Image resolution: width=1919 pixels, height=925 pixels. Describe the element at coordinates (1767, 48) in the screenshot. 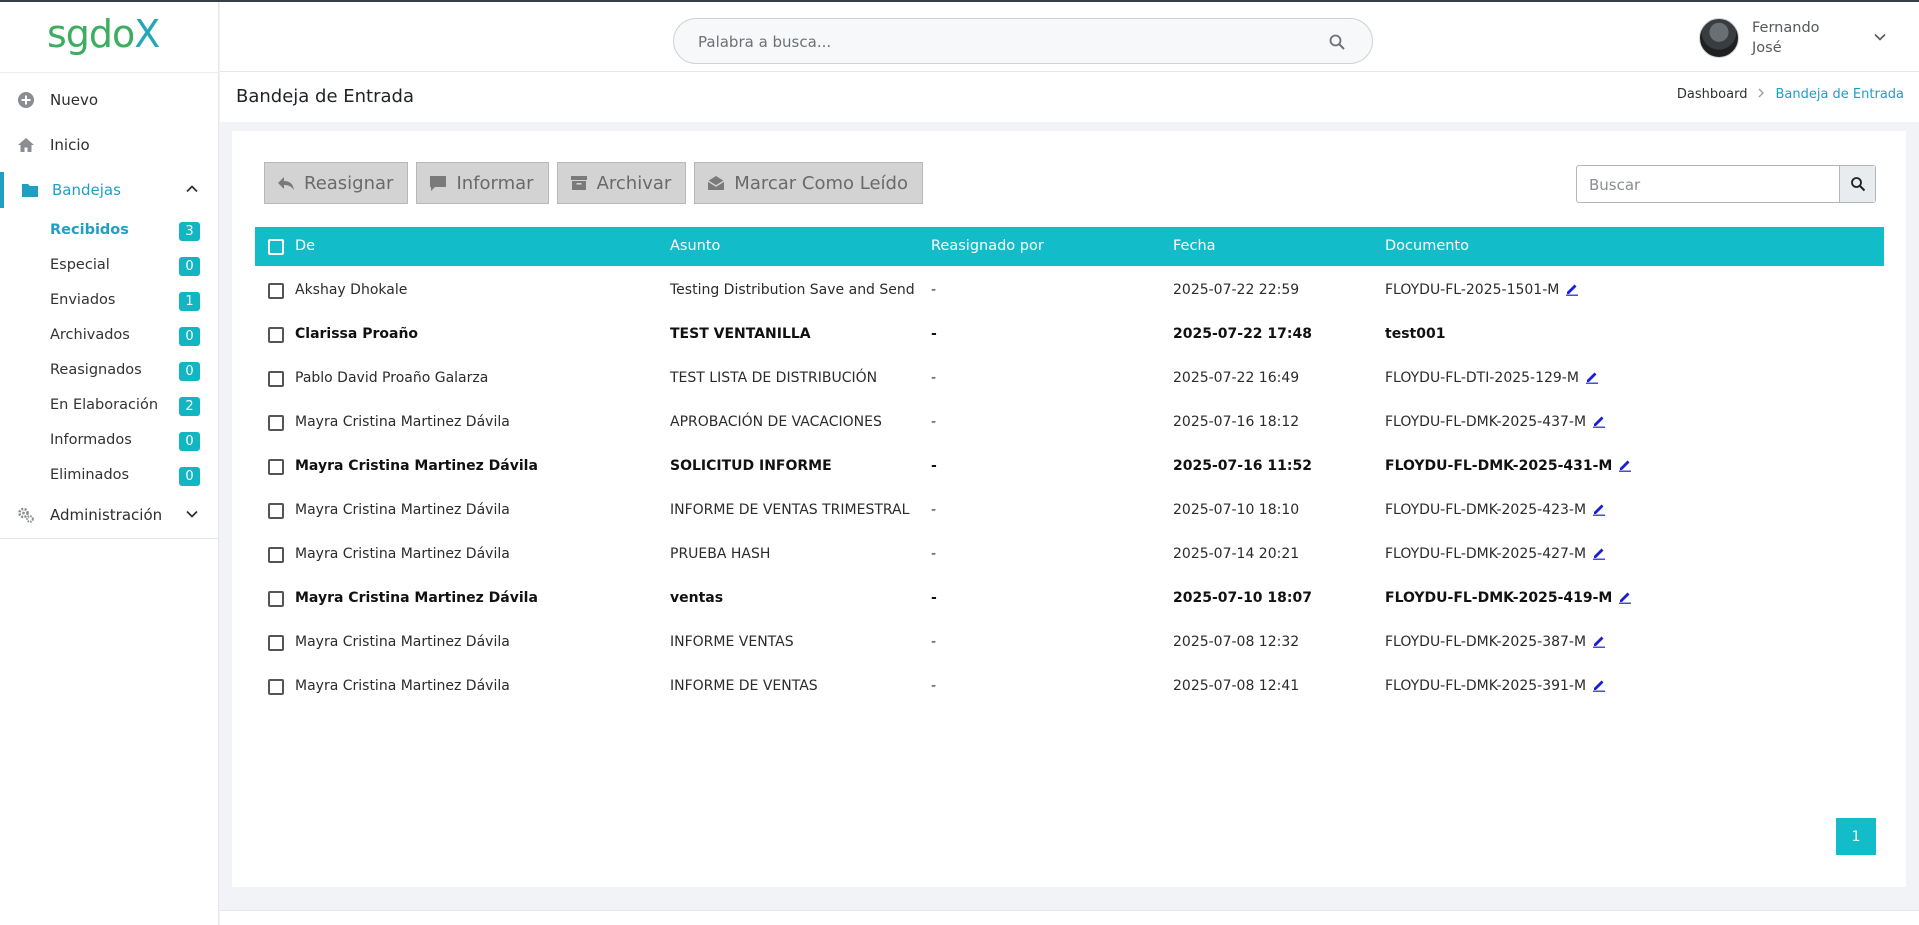

I see `user-last-name: José` at that location.